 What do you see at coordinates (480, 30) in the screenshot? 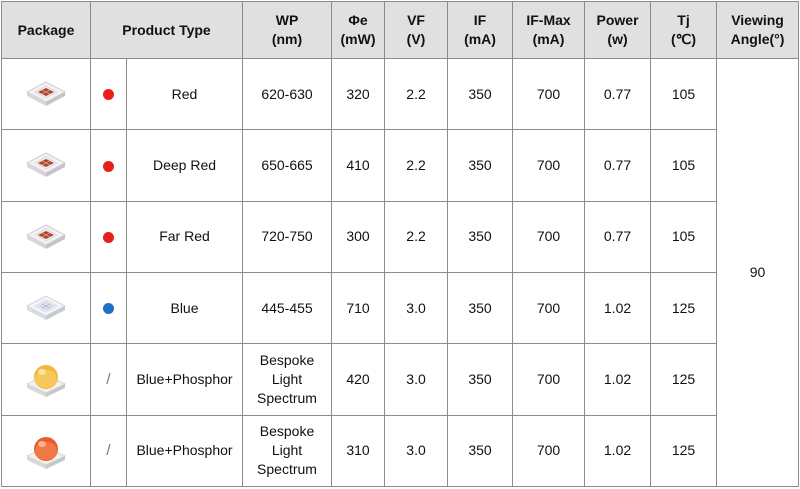
I see `header-if: IF (mA)` at bounding box center [480, 30].